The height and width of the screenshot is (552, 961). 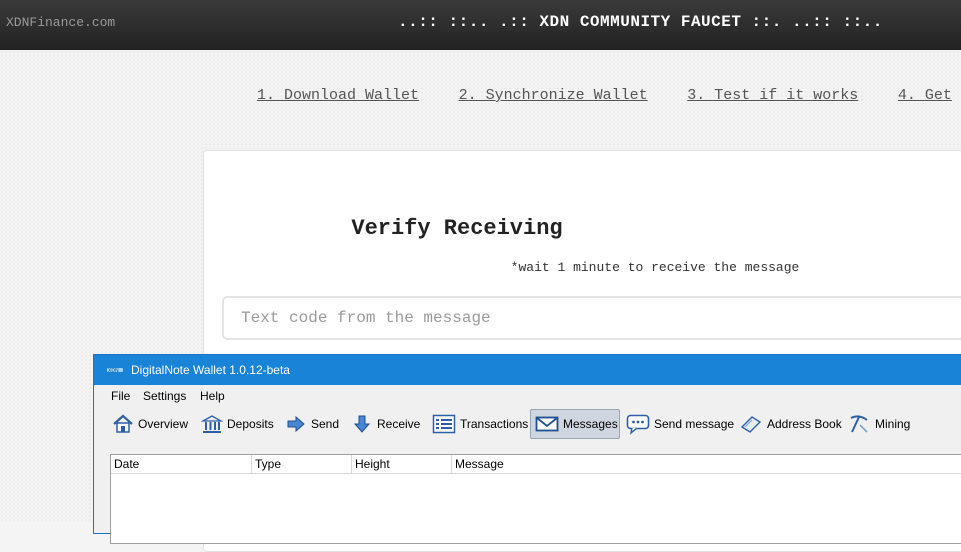 What do you see at coordinates (553, 95) in the screenshot?
I see `step-synchronize-wallet-link: 2. Synchronize Wallet` at bounding box center [553, 95].